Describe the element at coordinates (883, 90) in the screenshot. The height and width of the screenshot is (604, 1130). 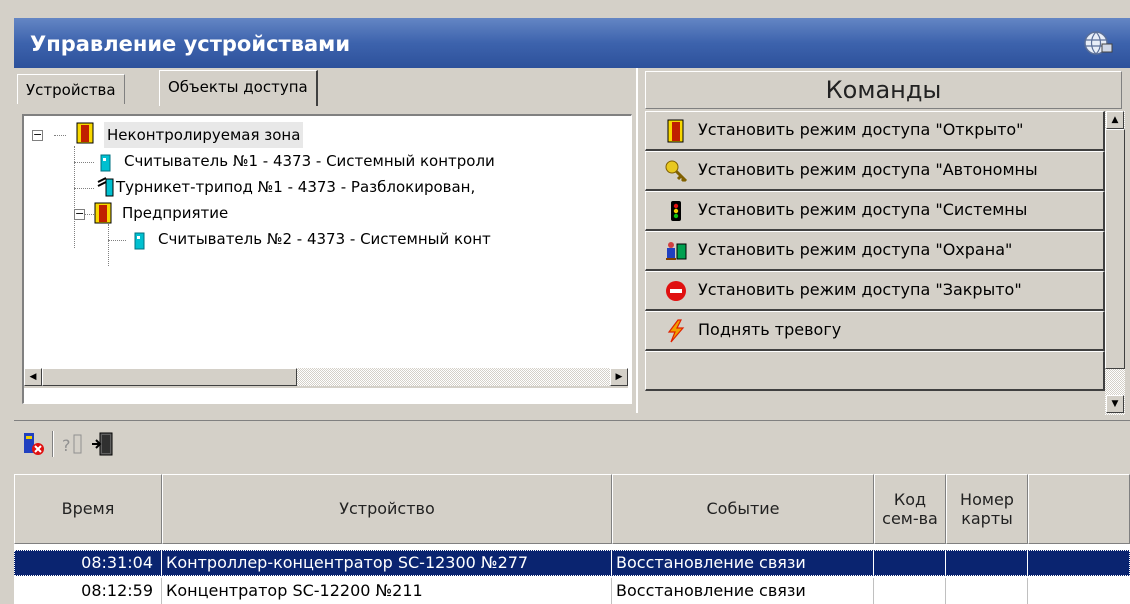
I see `commands-header: Команды` at that location.